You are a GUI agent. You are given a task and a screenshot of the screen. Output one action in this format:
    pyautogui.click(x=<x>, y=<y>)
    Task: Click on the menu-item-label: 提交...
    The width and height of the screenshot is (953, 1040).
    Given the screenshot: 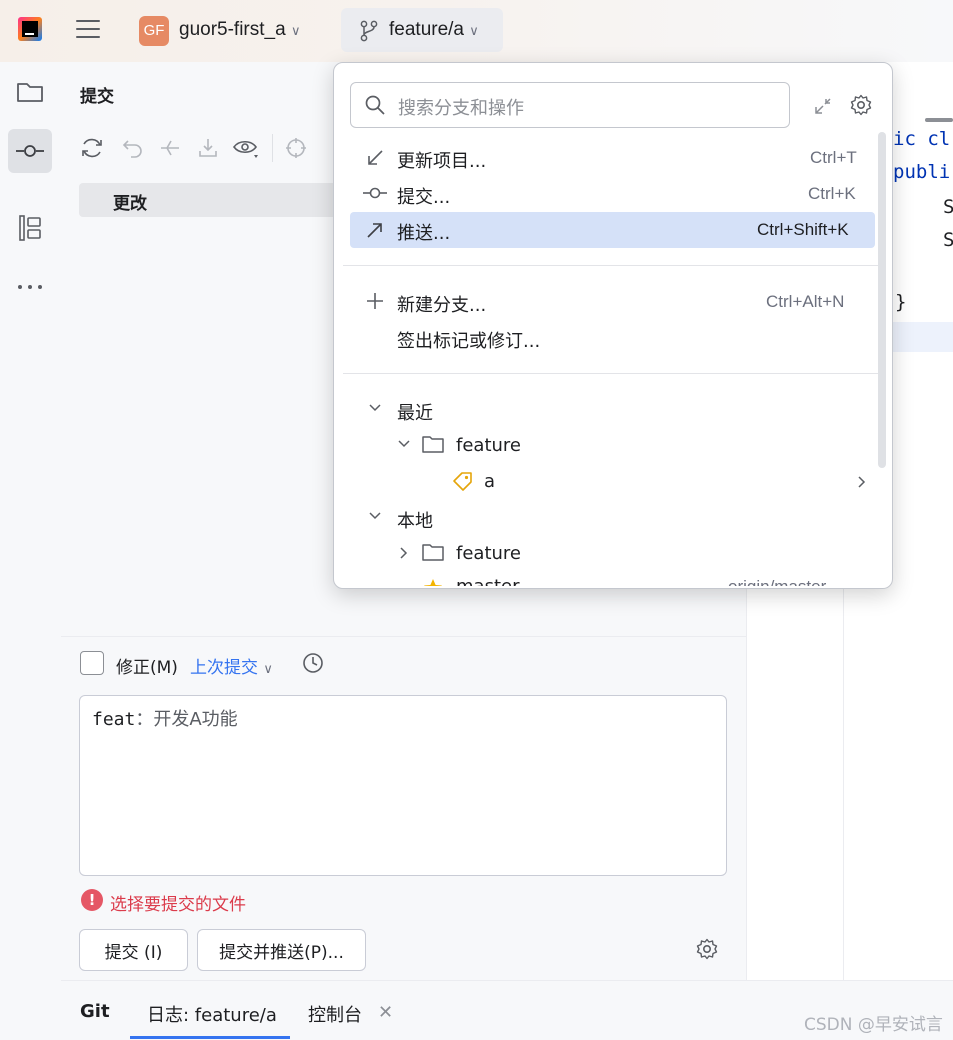 What is the action you would take?
    pyautogui.click(x=424, y=197)
    